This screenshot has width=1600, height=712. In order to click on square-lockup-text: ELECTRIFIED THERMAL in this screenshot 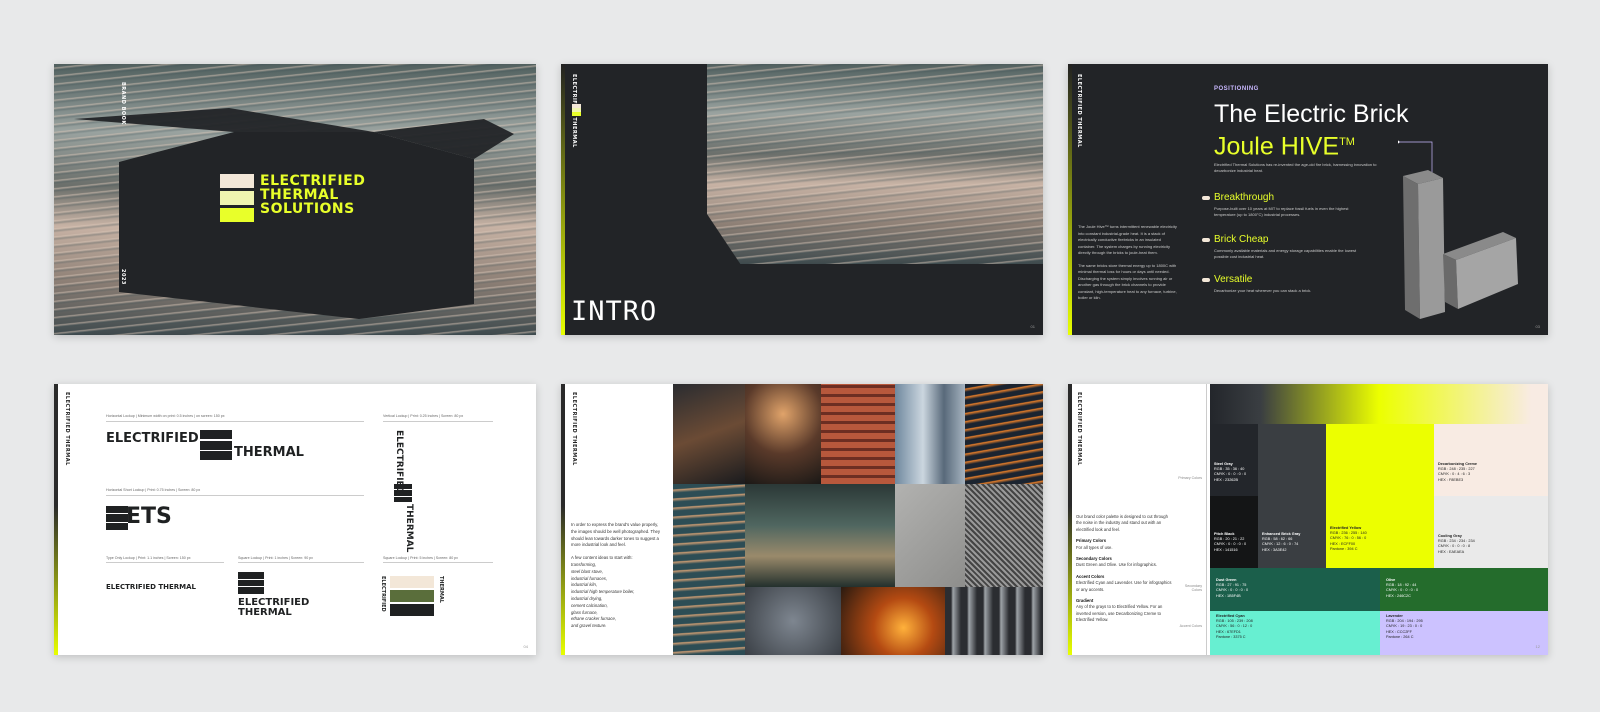, I will do `click(274, 607)`.